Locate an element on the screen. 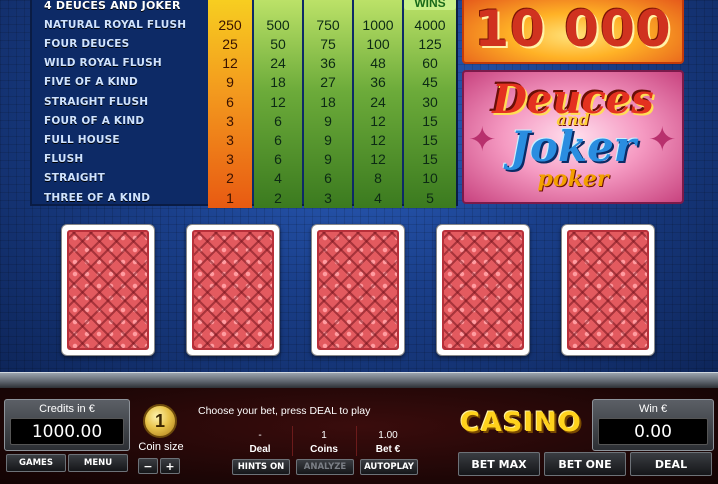  autoplay-button: AUTOPLAY is located at coordinates (389, 467).